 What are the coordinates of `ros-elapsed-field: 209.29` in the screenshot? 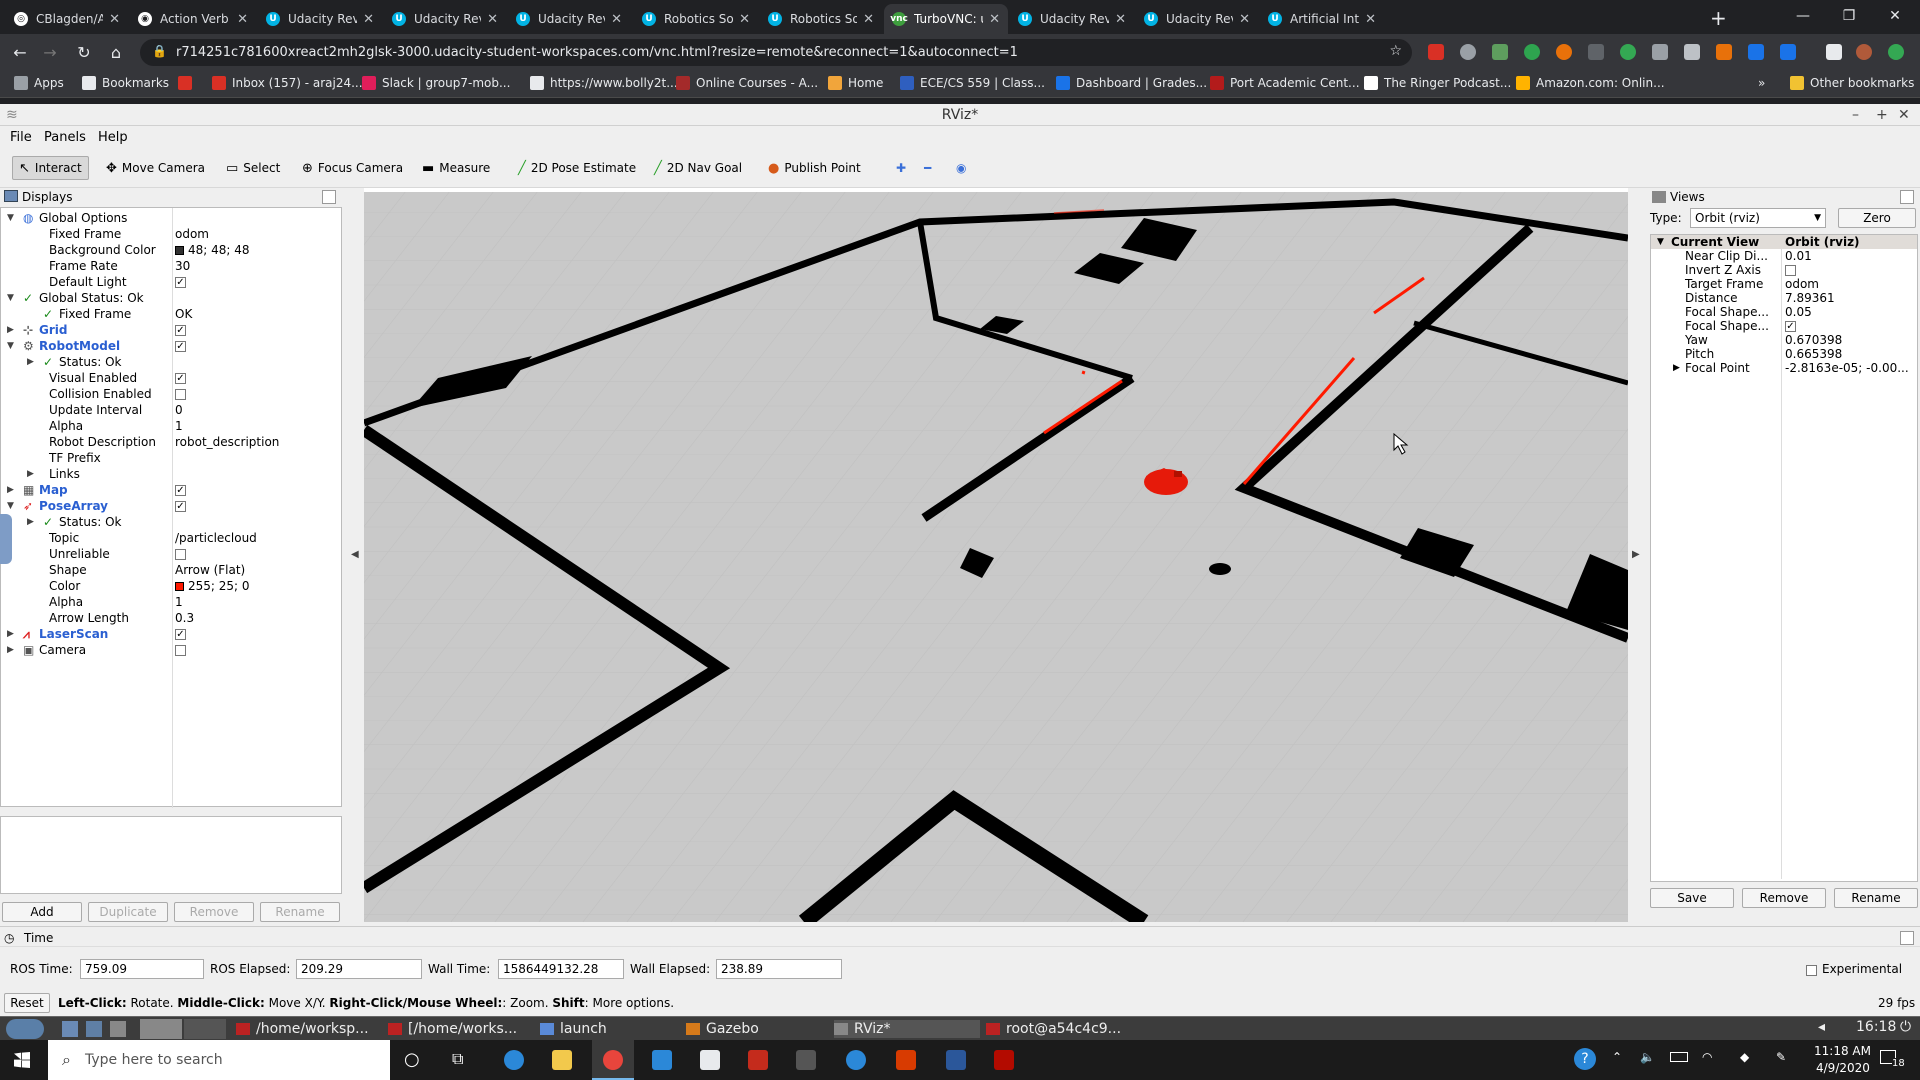 It's located at (359, 969).